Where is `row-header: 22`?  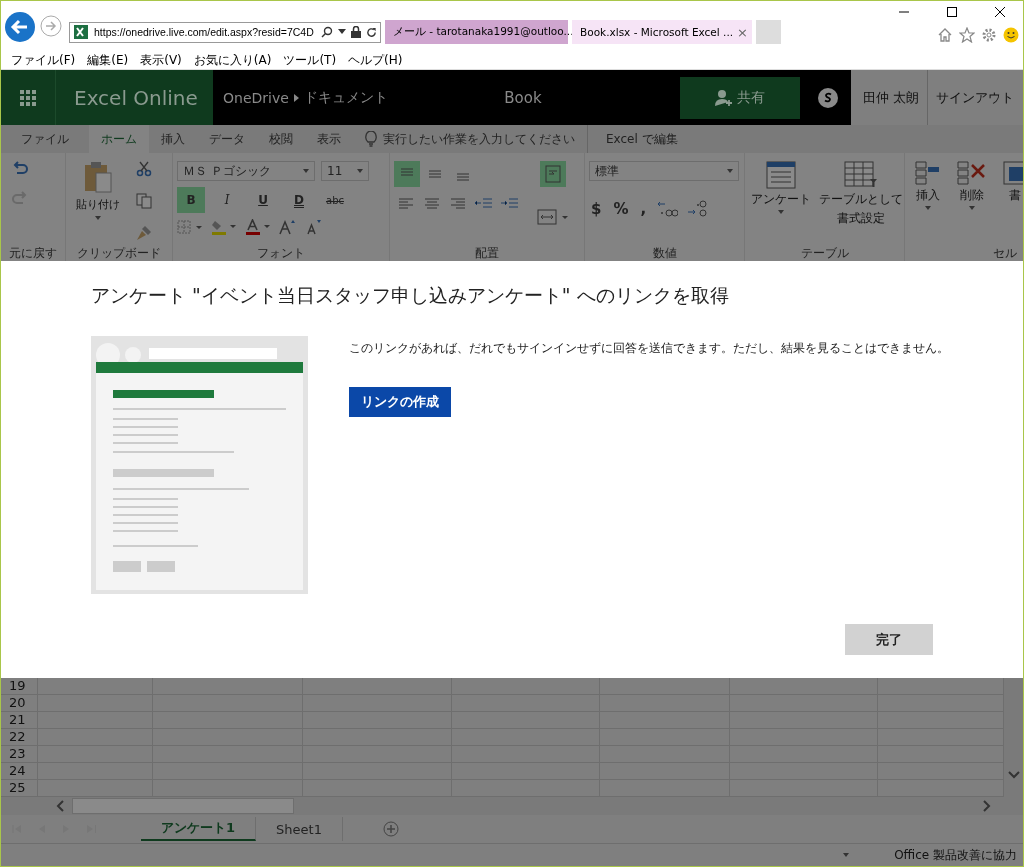 row-header: 22 is located at coordinates (19, 737).